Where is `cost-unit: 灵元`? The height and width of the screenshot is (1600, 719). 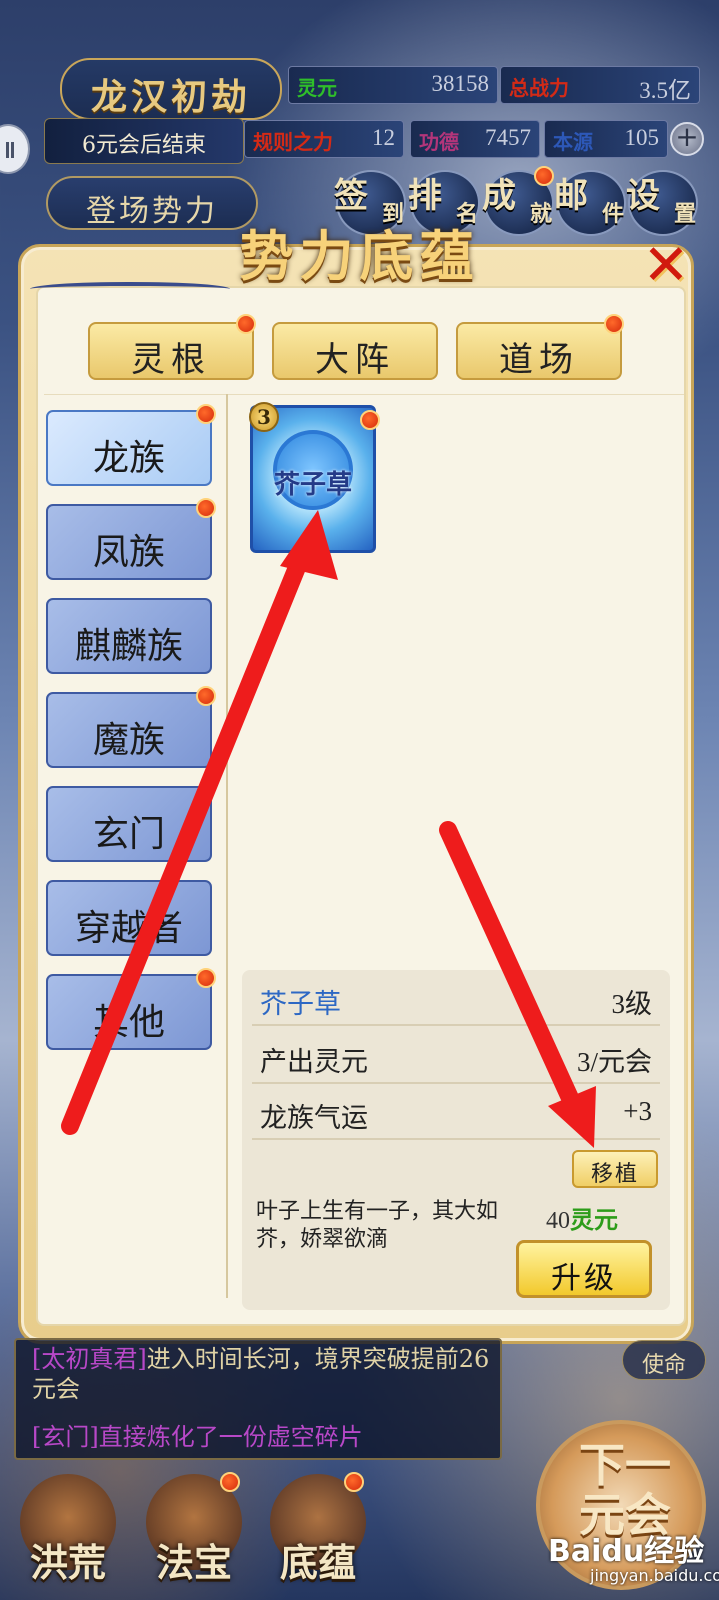 cost-unit: 灵元 is located at coordinates (594, 1219).